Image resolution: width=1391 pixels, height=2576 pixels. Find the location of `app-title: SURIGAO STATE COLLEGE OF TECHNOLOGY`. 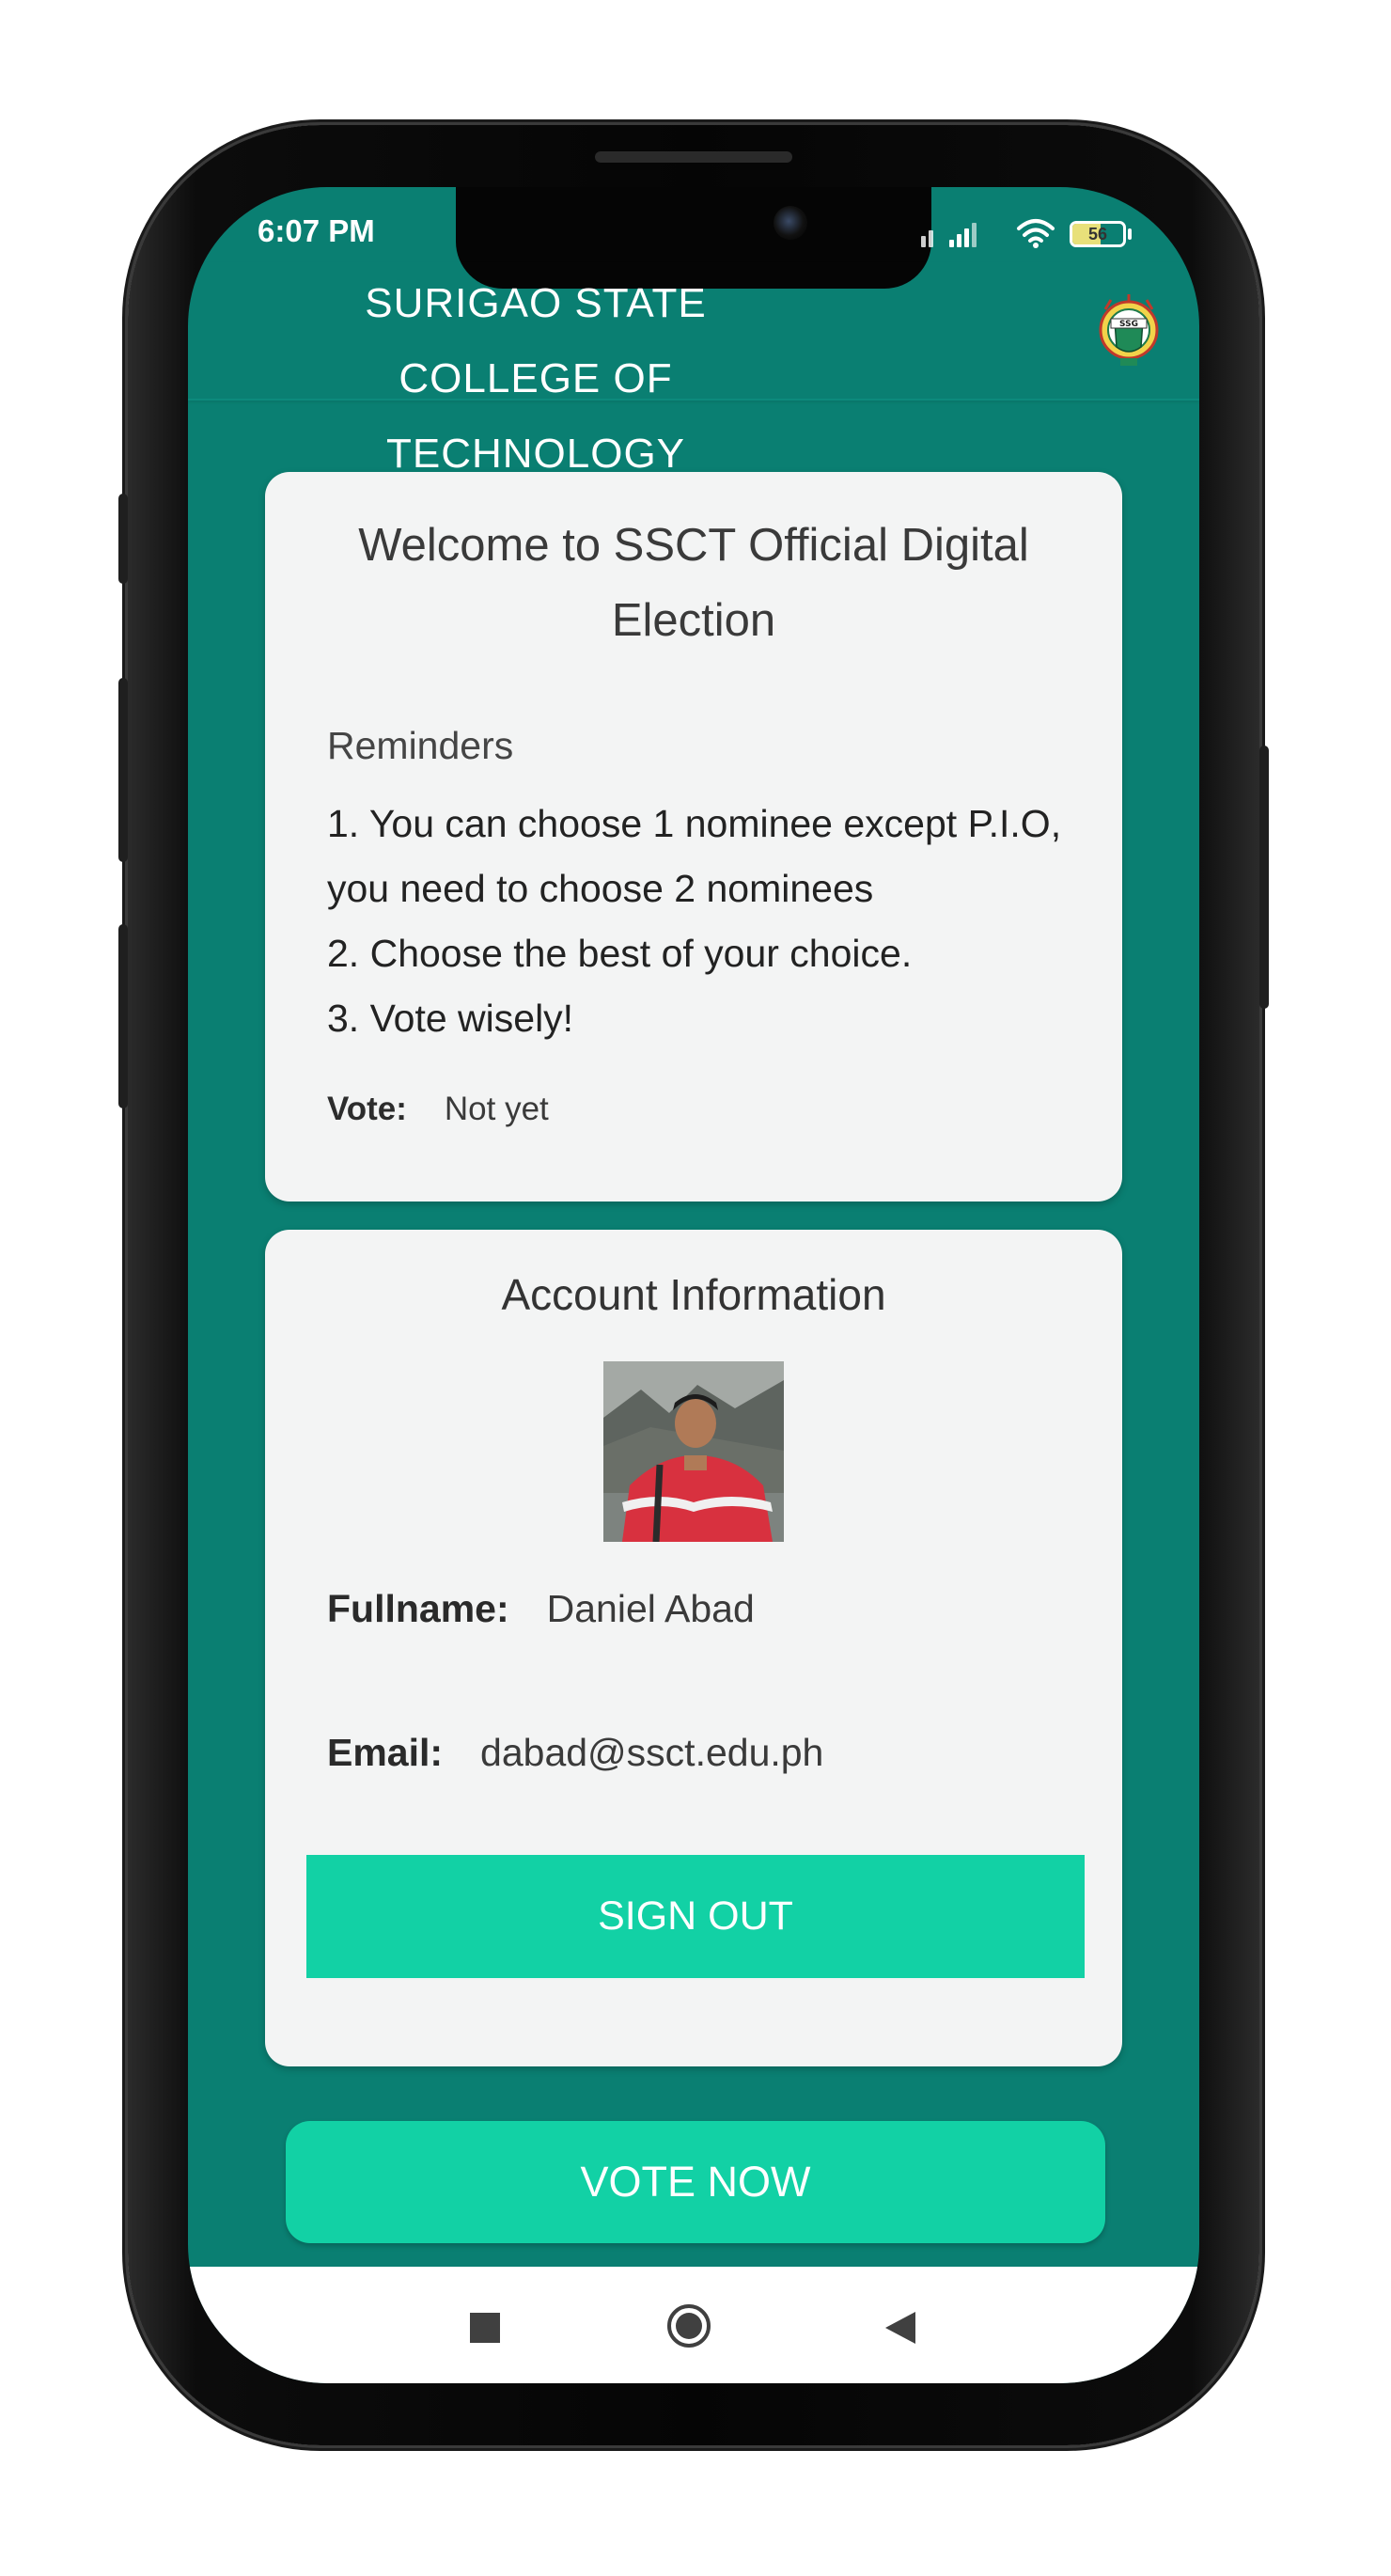

app-title: SURIGAO STATE COLLEGE OF TECHNOLOGY is located at coordinates (536, 378).